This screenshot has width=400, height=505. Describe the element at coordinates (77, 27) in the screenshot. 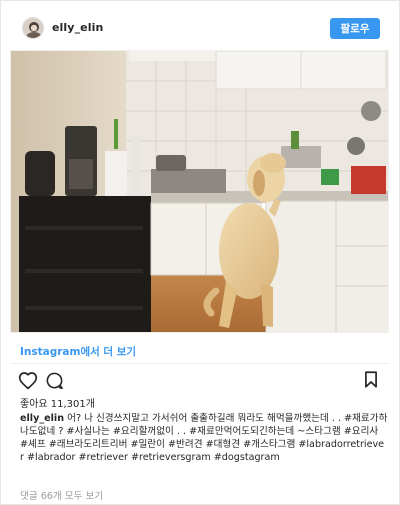

I see `username-link: elly_elin` at that location.